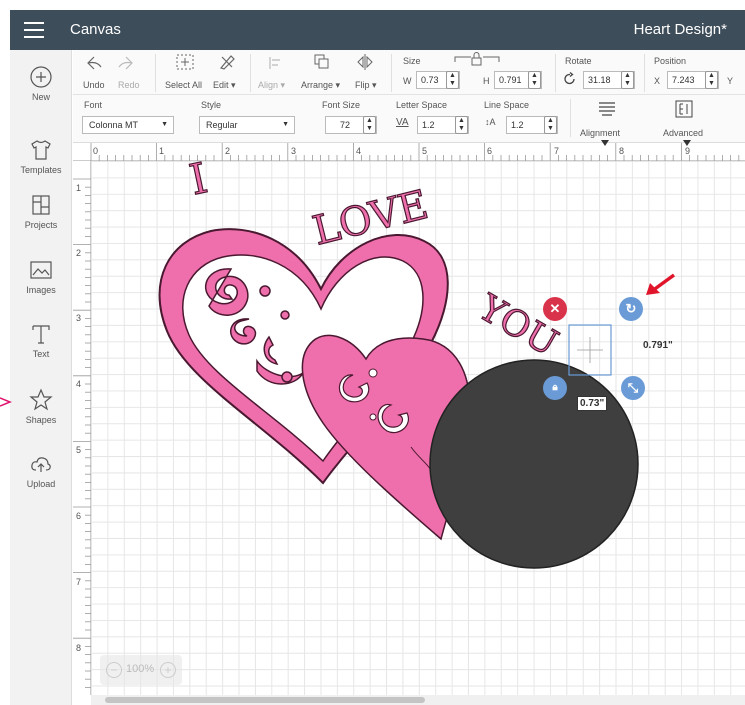 The image size is (745, 705). I want to click on select-all-button: Select All, so click(183, 85).